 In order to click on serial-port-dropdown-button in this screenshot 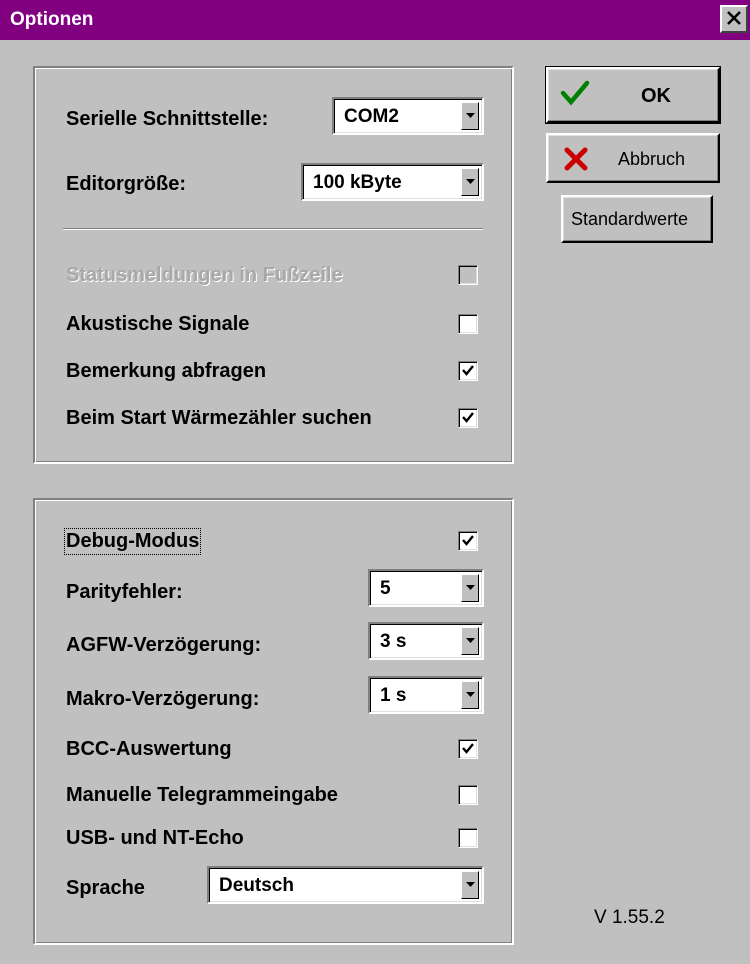, I will do `click(470, 116)`.